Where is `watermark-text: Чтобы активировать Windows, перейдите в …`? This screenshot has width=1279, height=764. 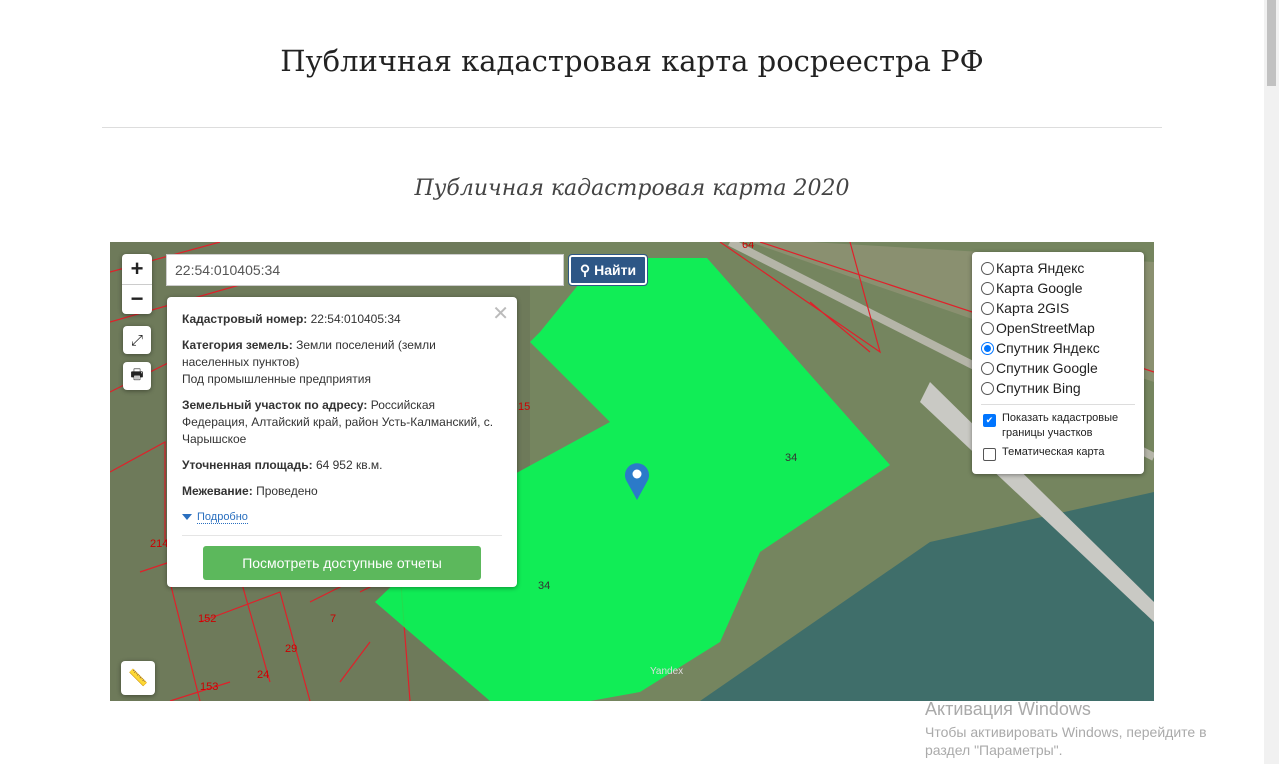
watermark-text: Чтобы активировать Windows, перейдите в … is located at coordinates (1066, 741).